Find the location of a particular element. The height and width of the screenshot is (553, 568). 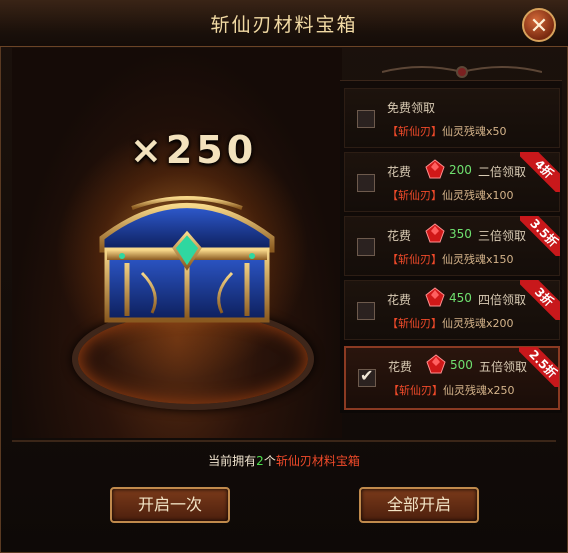

discount-ribbon: 3.5折 is located at coordinates (540, 236).